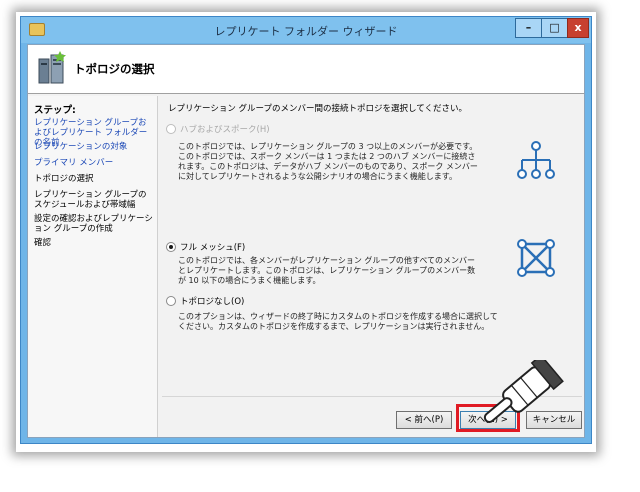 This screenshot has height=492, width=640. I want to click on wizard-header: トポロジの選択, so click(306, 69).